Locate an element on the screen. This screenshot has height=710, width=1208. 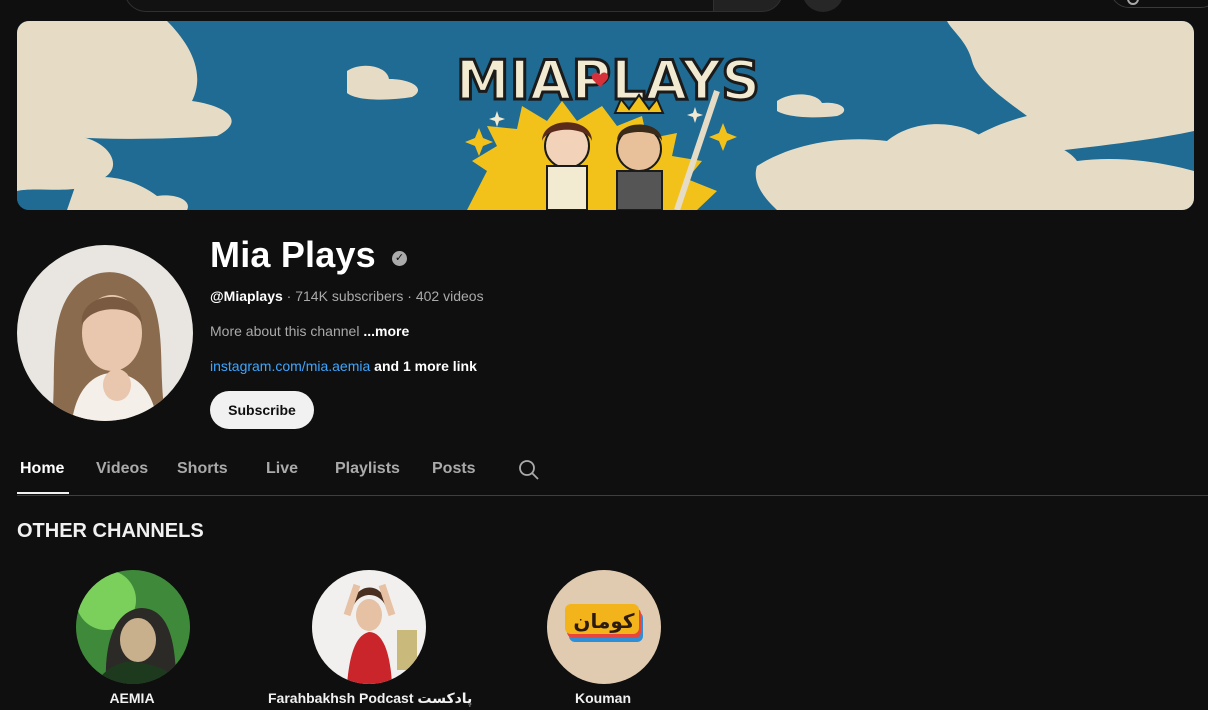
more-links-button: and 1 more link is located at coordinates (423, 366).